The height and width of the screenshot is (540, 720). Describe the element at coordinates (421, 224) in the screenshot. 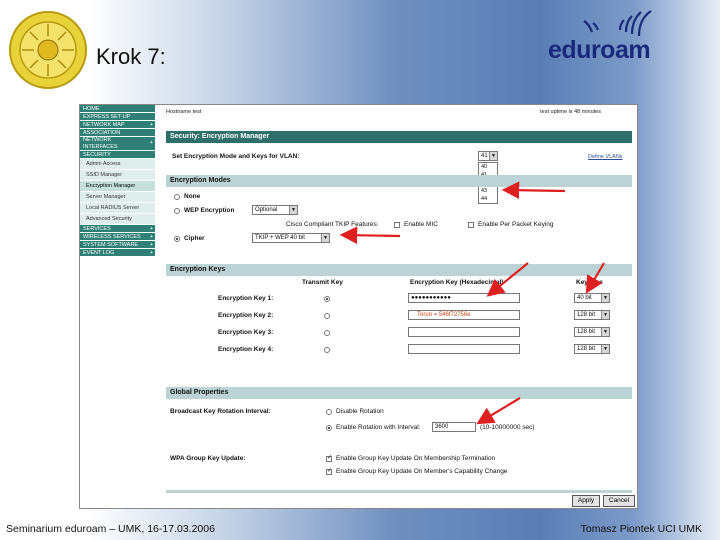

I see `enable-mic-label: Enable MIC` at that location.